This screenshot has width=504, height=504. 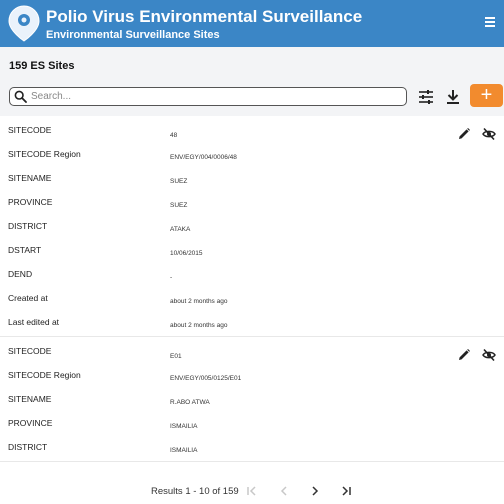 What do you see at coordinates (252, 156) in the screenshot?
I see `field-row: SITECODE Region ENV/EGY/004/0006/48` at bounding box center [252, 156].